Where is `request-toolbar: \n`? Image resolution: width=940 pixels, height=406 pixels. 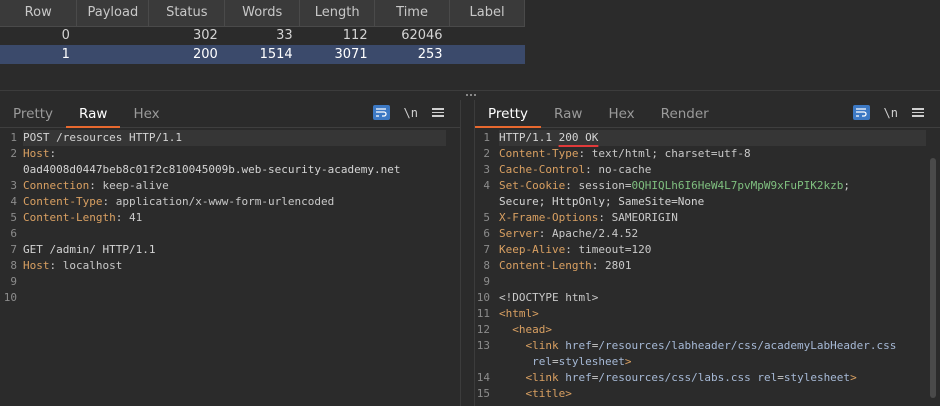
request-toolbar: \n is located at coordinates (408, 112).